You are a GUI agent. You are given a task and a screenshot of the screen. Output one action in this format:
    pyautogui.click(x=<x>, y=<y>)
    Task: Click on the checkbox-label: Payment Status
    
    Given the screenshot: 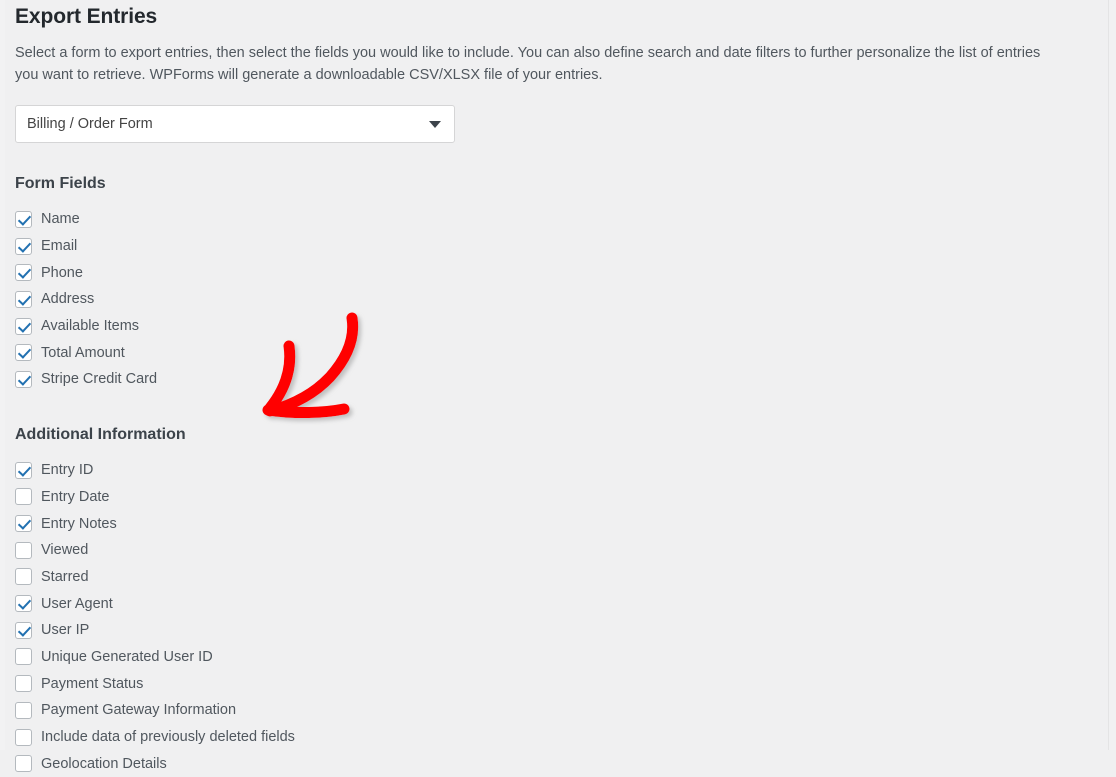 What is the action you would take?
    pyautogui.click(x=92, y=684)
    